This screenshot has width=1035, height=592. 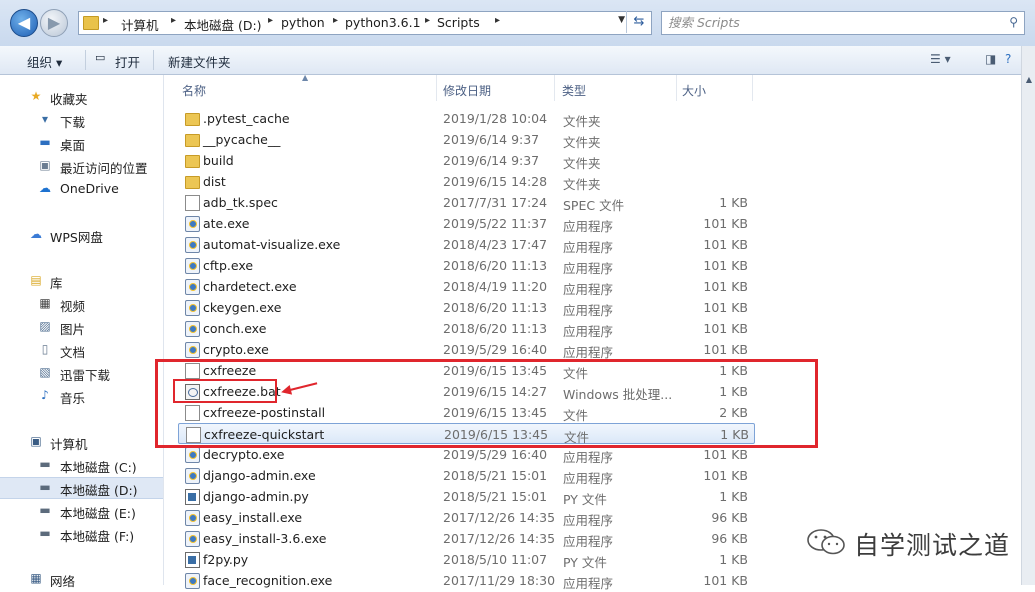 I want to click on file-name: cftp.exe, so click(x=228, y=265).